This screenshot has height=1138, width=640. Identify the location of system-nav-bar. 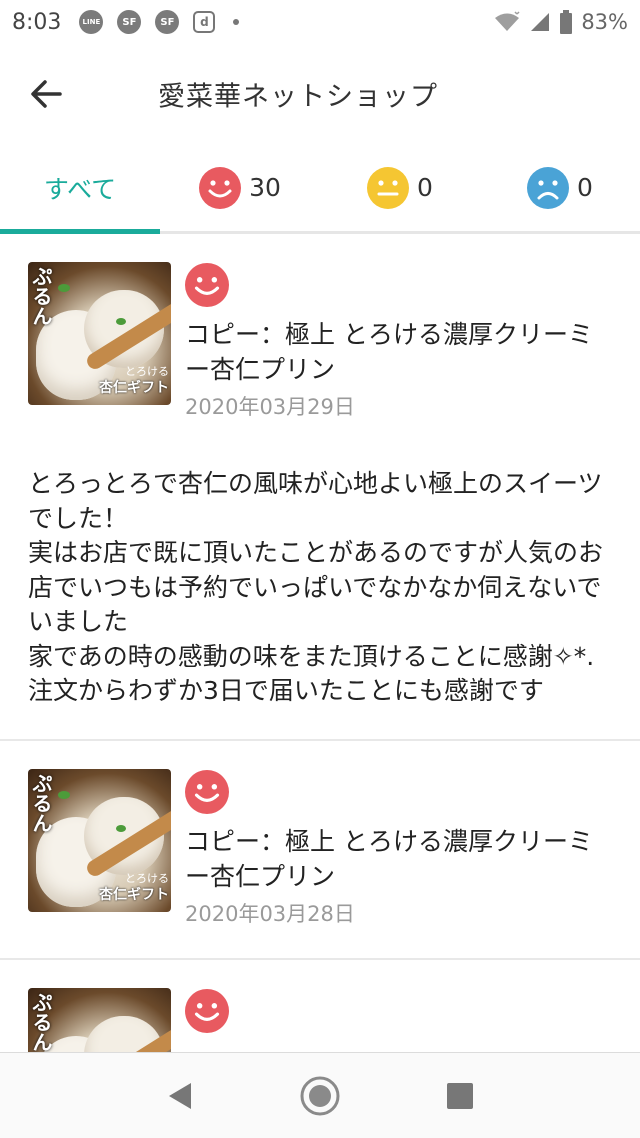
(320, 1095).